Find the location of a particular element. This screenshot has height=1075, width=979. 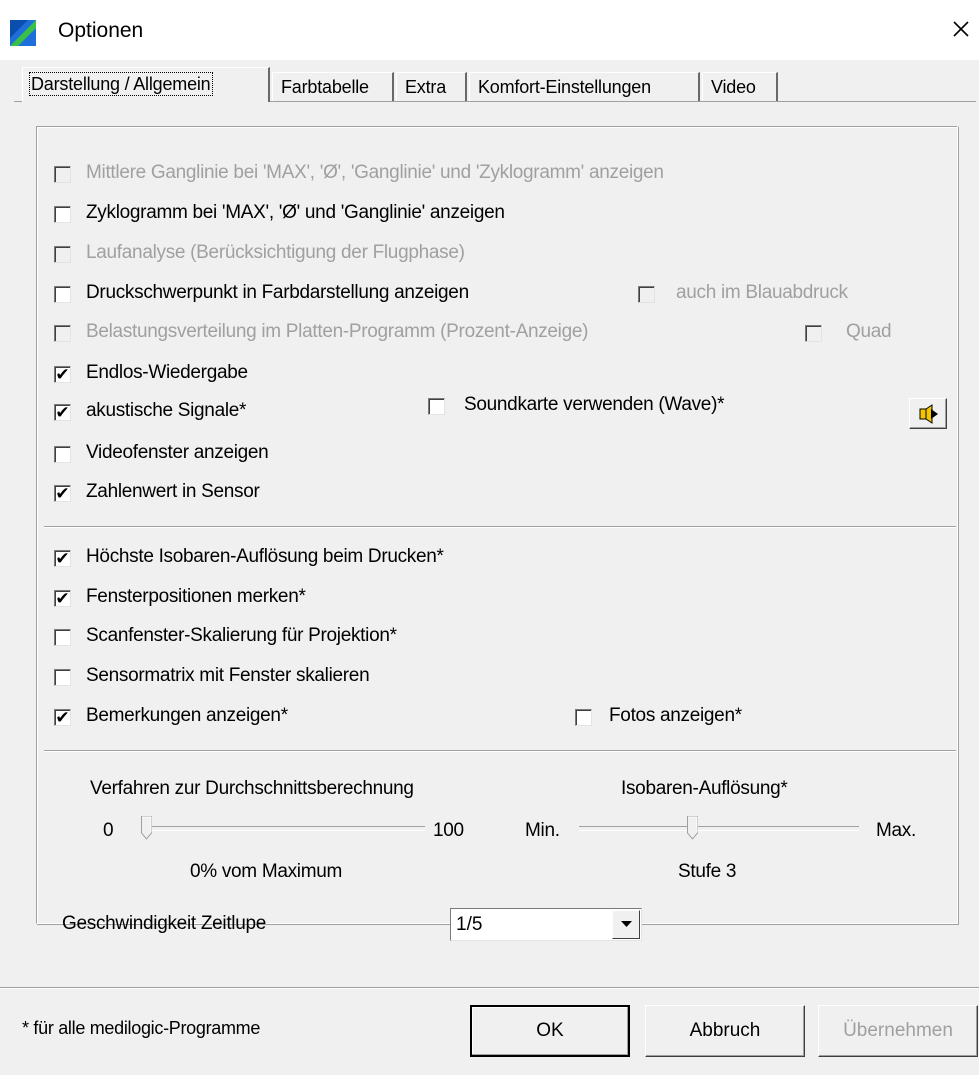

label-bemerkungen: Bemerkungen anzeigen* is located at coordinates (187, 715).